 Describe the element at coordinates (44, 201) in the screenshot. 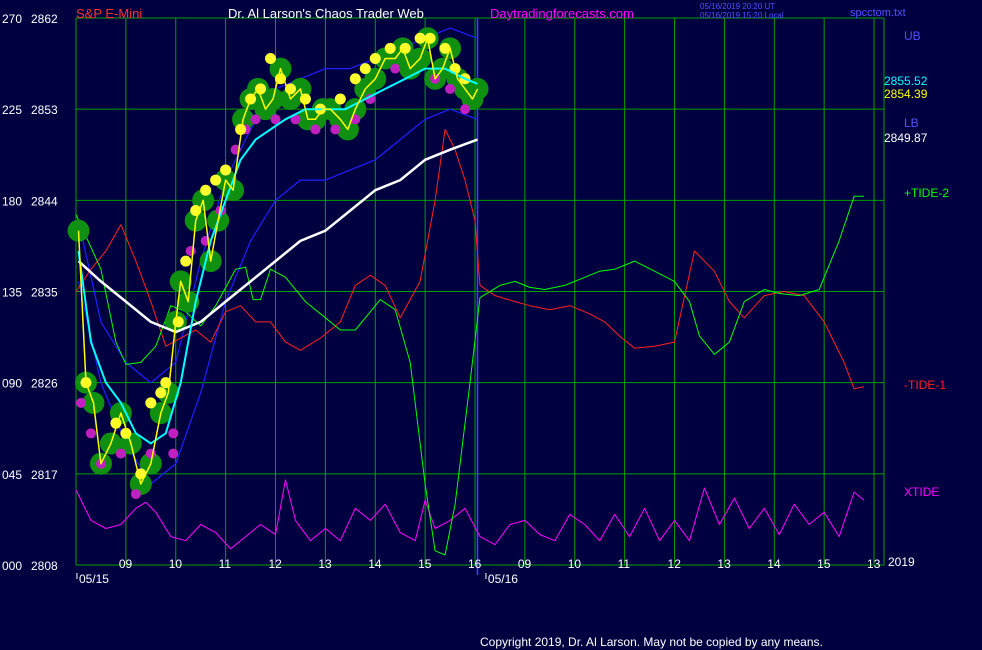

I see `y-price-tick: 2844` at that location.